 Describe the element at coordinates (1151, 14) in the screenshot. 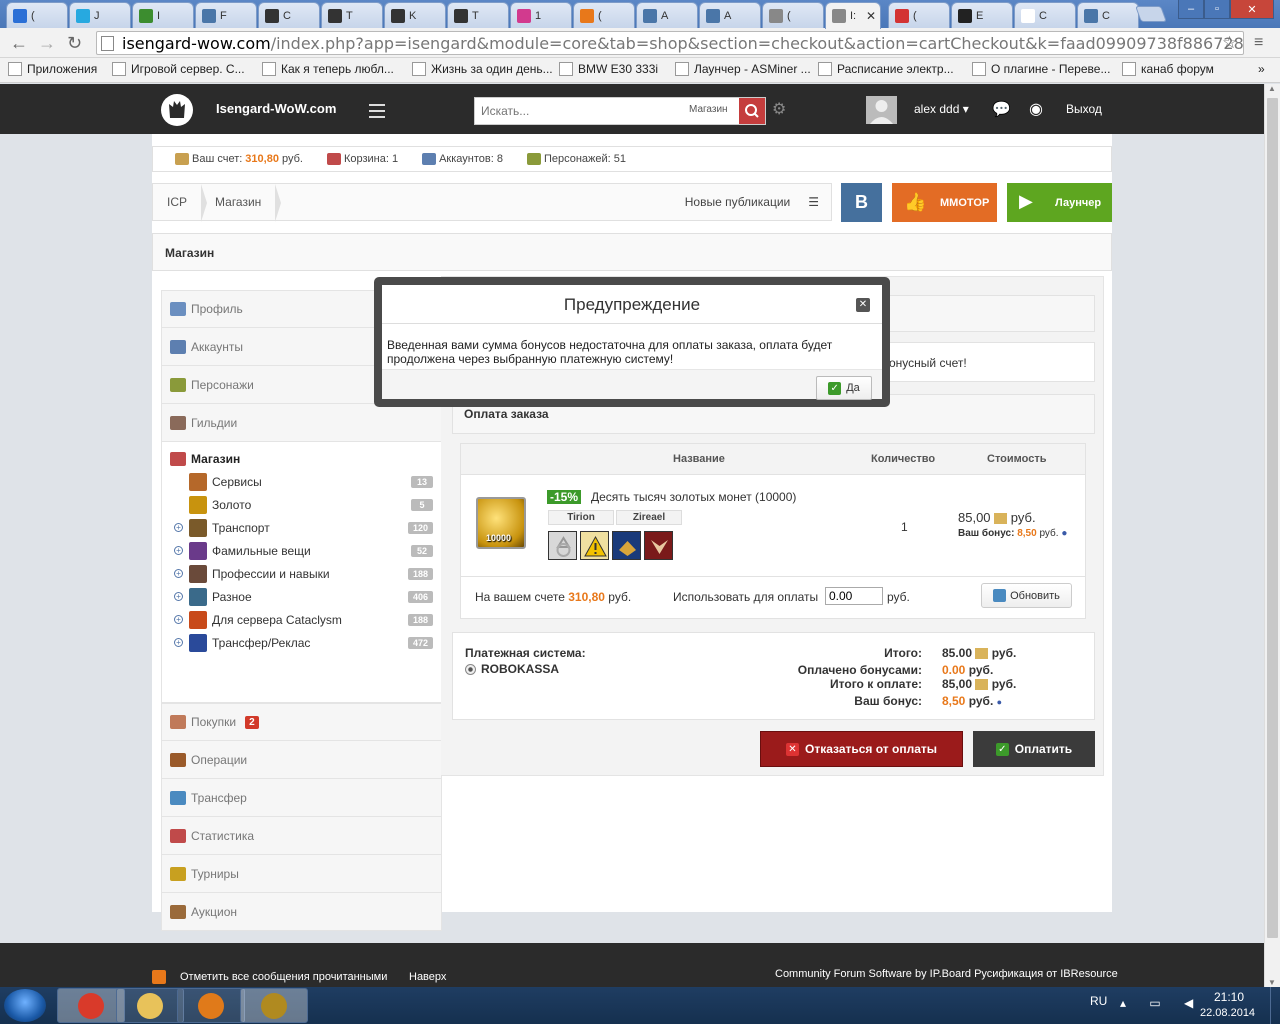

I see `new-tab-button` at that location.